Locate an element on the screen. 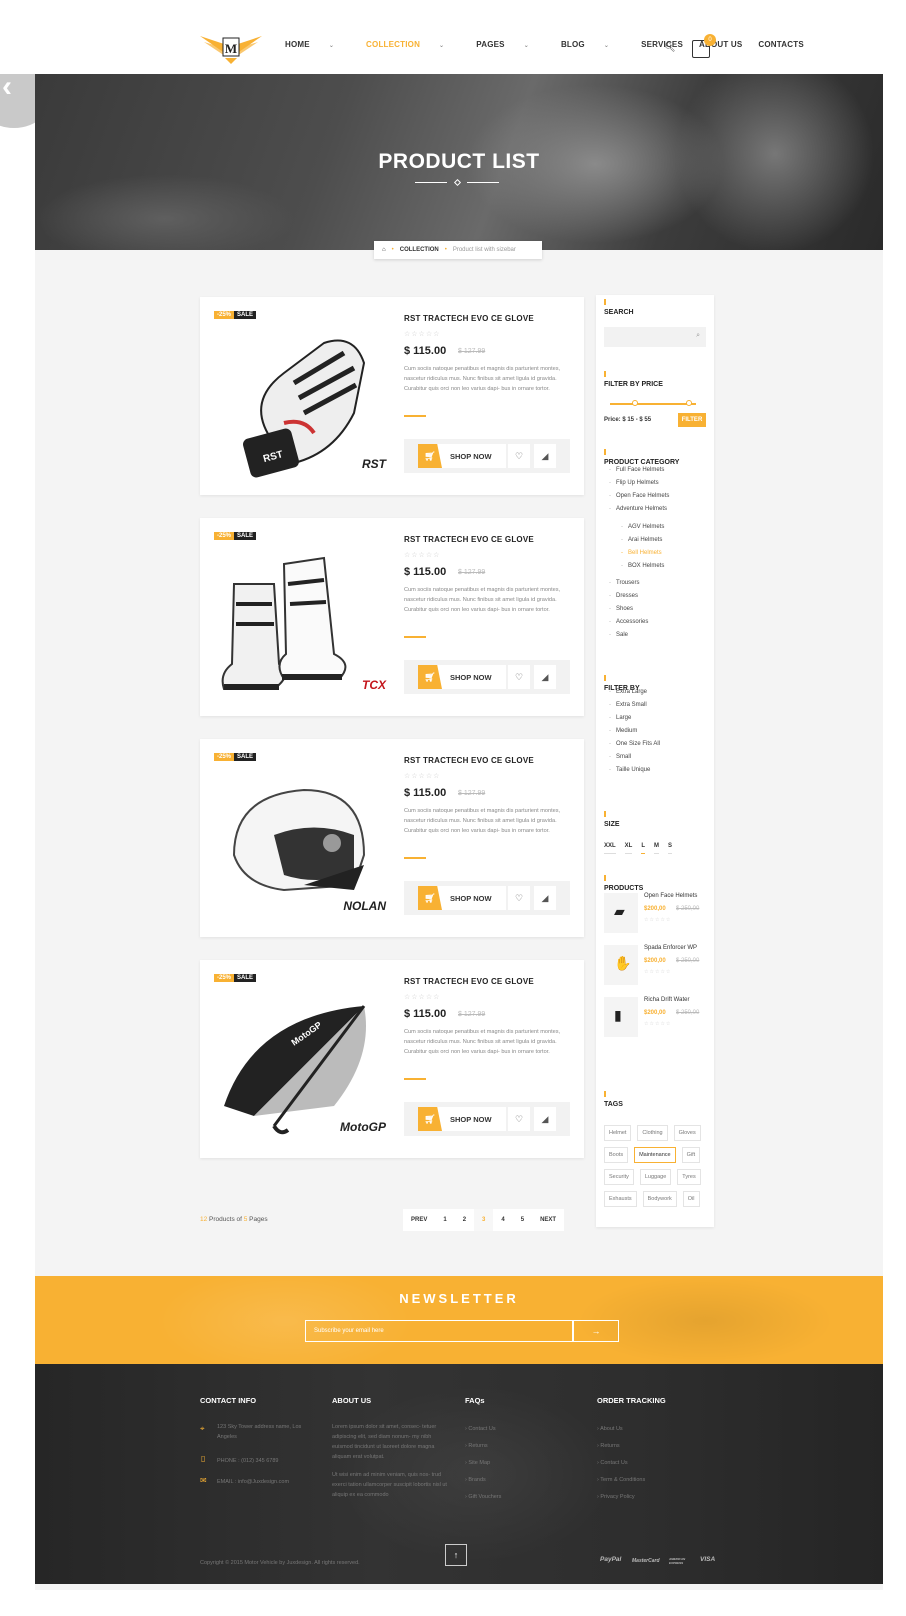  subcategory-item: BOX Helmets is located at coordinates (642, 566).